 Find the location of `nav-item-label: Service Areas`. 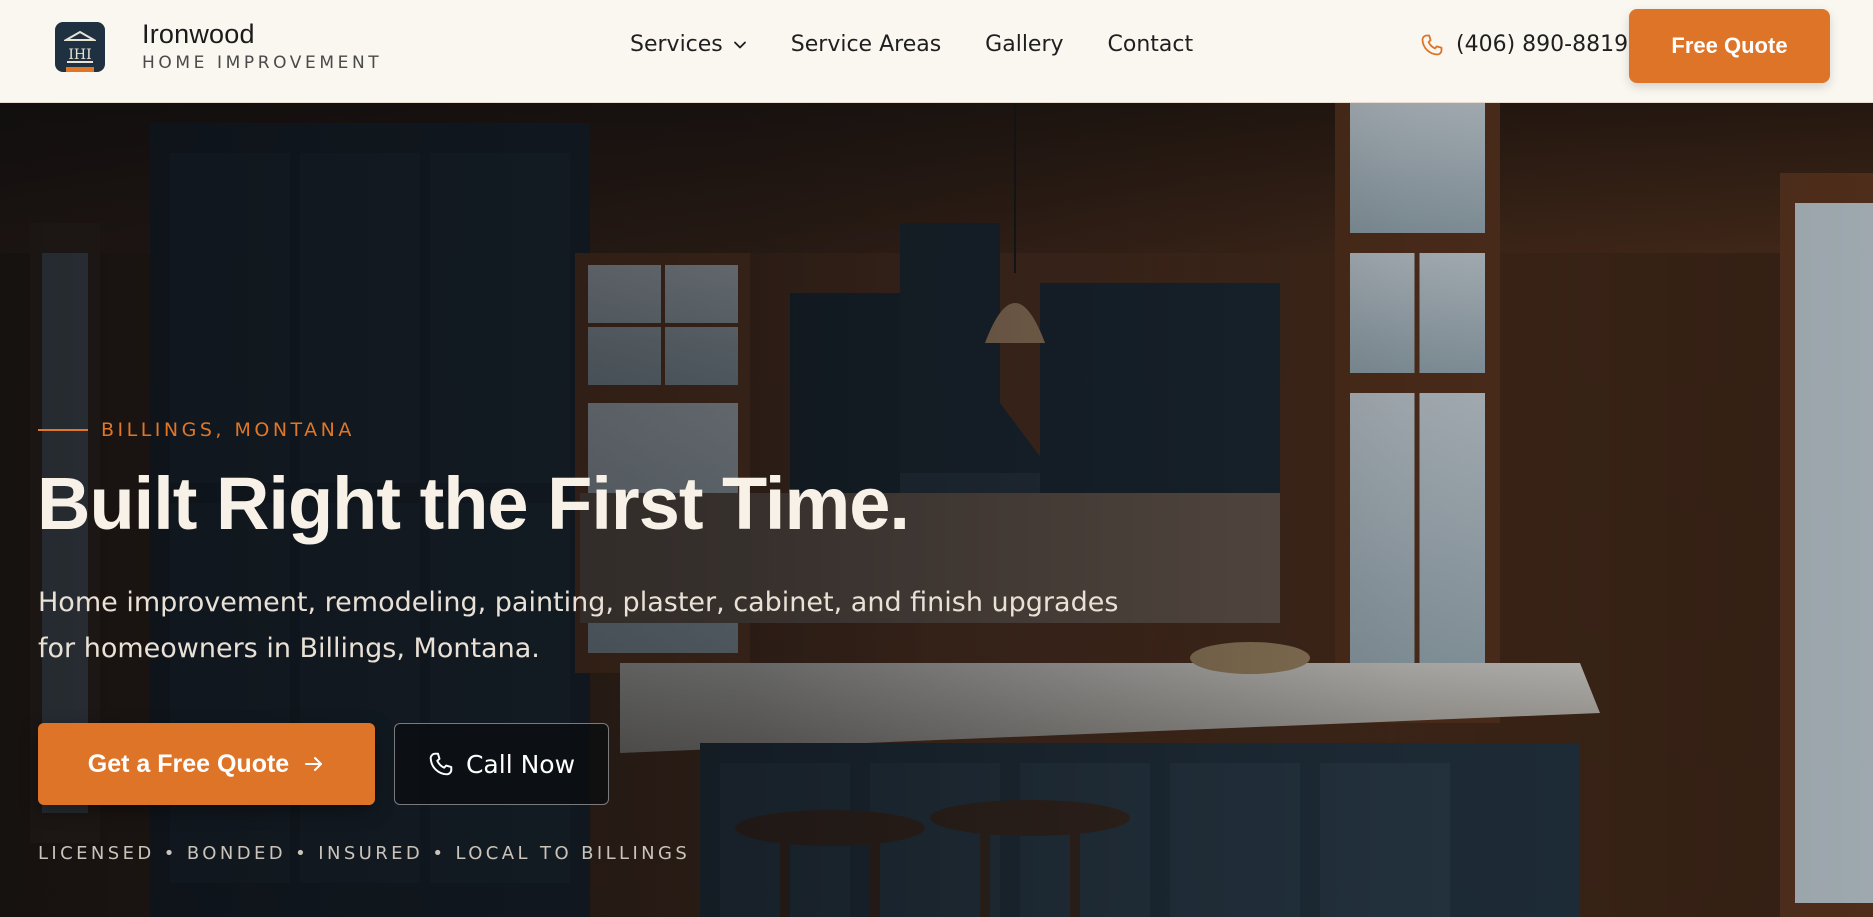

nav-item-label: Service Areas is located at coordinates (866, 44).